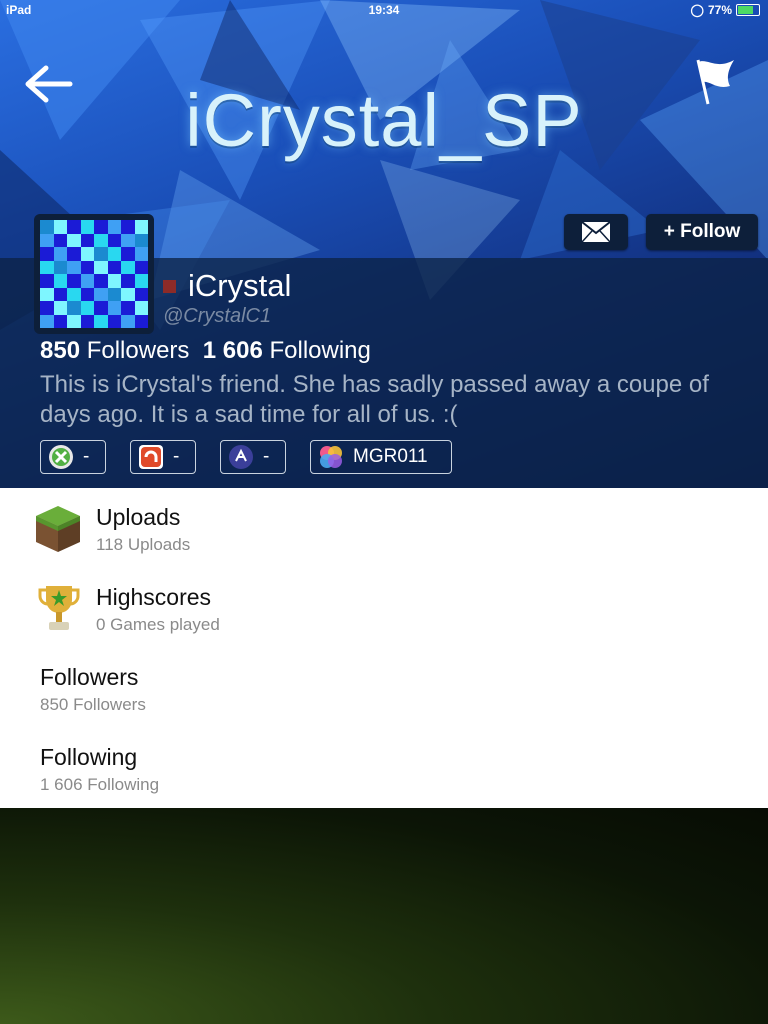 This screenshot has height=1024, width=768. What do you see at coordinates (331, 457) in the screenshot?
I see `game-center-icon` at bounding box center [331, 457].